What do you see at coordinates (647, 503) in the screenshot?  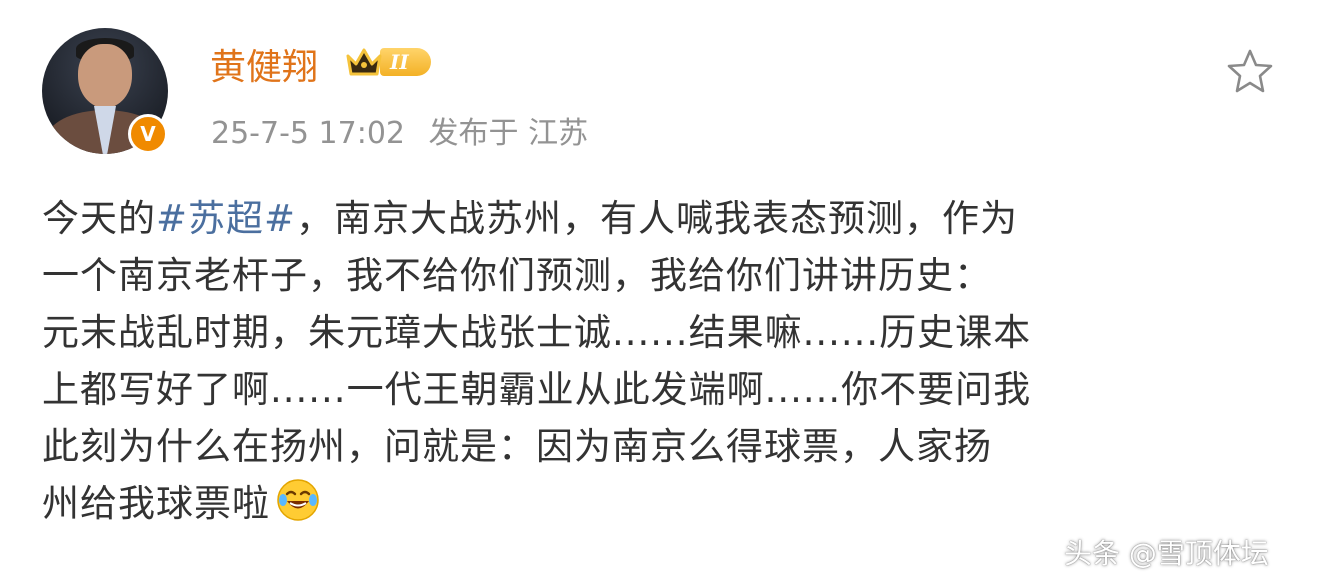 I see `content-line: 州给我球票啦` at bounding box center [647, 503].